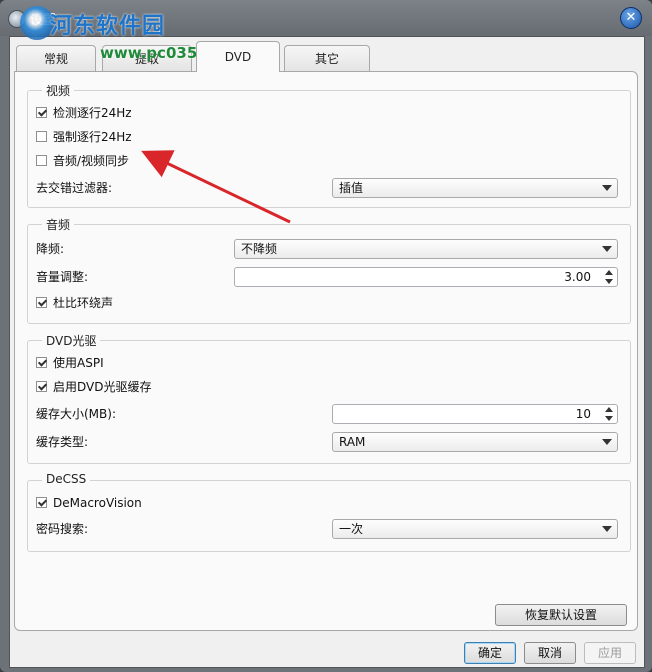 This screenshot has height=672, width=652. I want to click on av-sync-checkbox: 音频/视频同步, so click(82, 161).